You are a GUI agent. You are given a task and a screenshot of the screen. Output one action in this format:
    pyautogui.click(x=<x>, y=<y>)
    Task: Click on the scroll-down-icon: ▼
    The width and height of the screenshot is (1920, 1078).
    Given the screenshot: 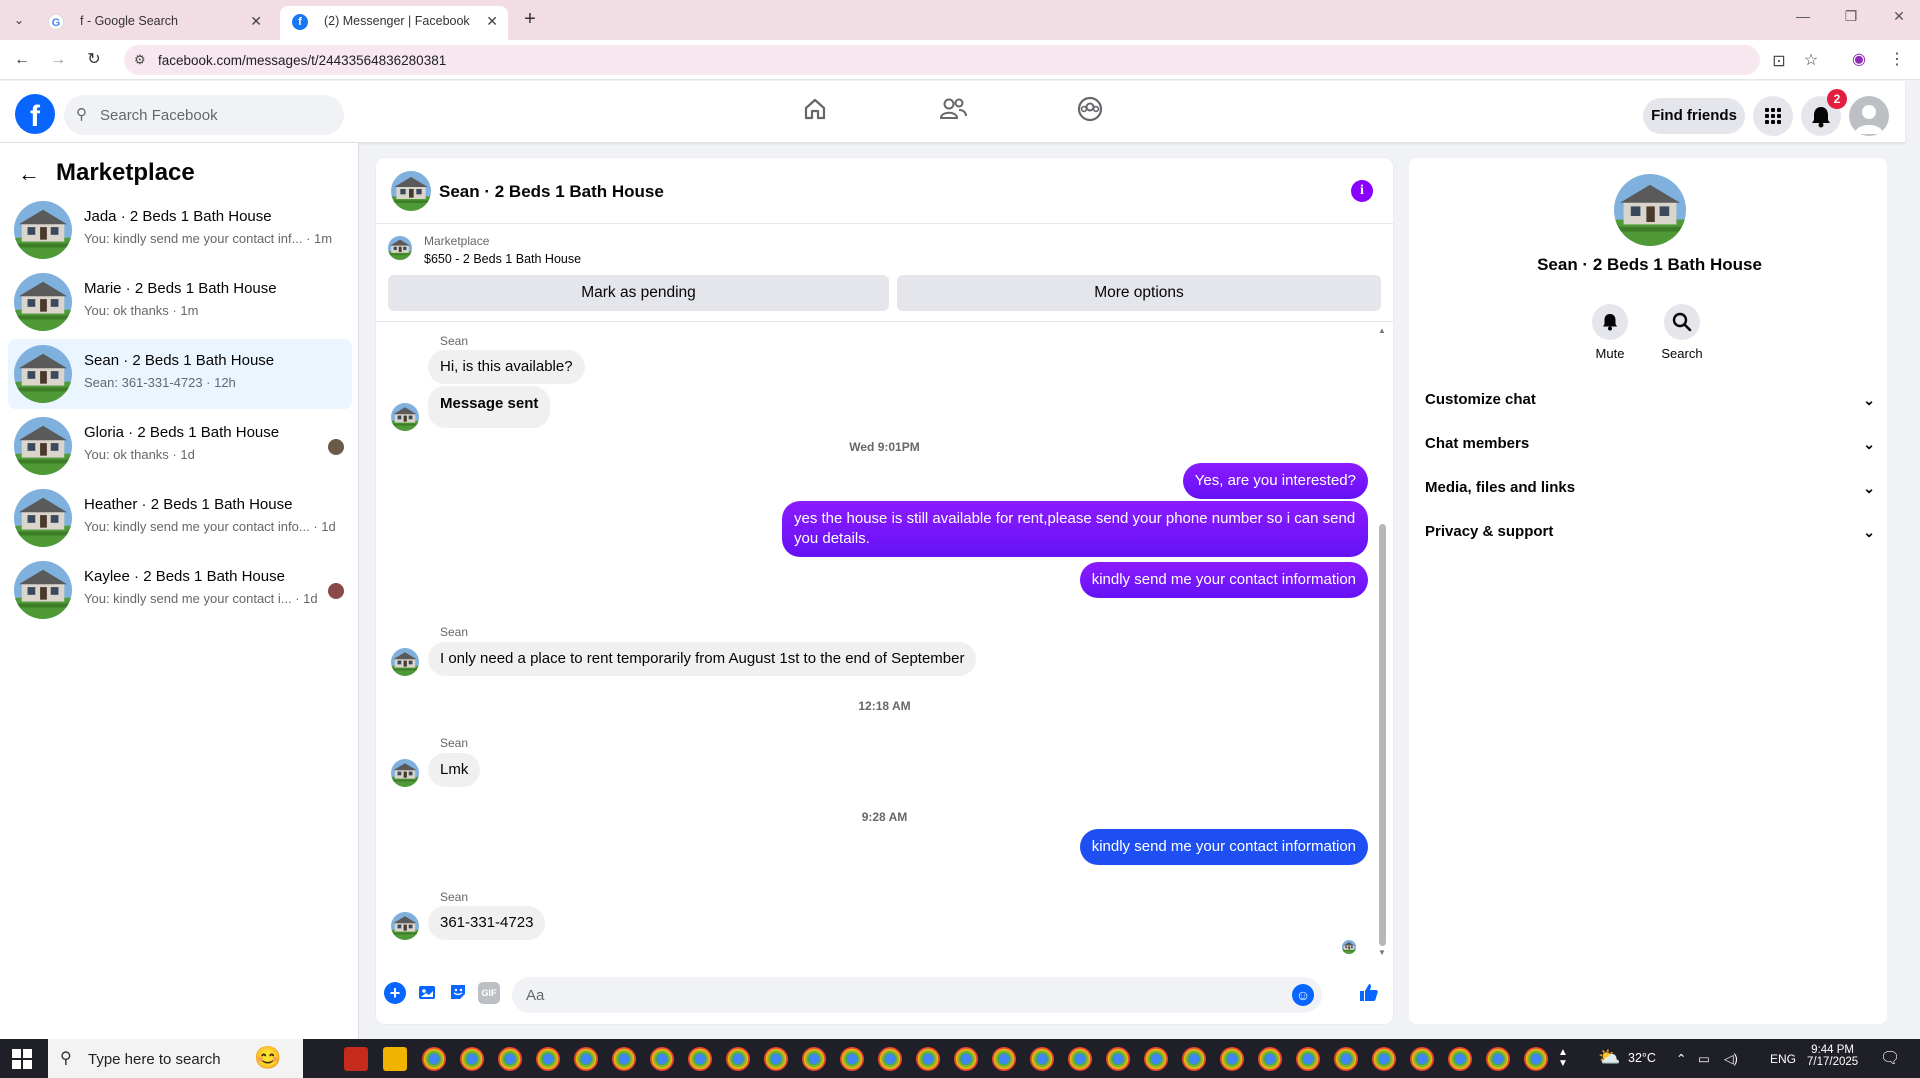 What is the action you would take?
    pyautogui.click(x=1382, y=952)
    